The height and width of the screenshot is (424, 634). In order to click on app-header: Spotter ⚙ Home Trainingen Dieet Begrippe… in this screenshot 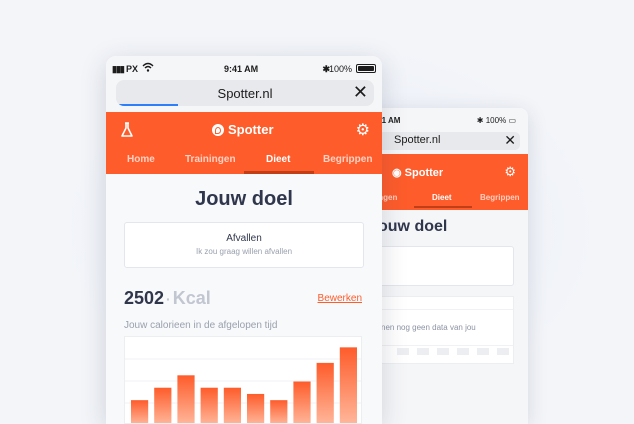, I will do `click(244, 143)`.